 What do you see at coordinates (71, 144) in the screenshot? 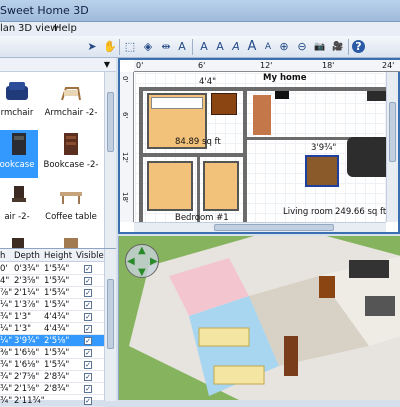
I see `bookcase-icon` at bounding box center [71, 144].